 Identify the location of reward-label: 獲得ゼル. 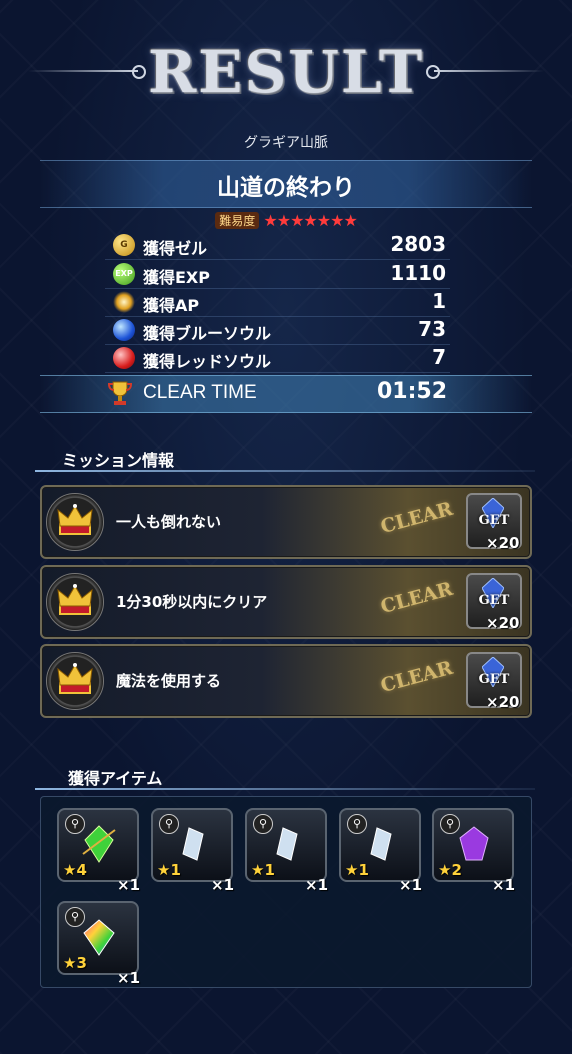
(175, 248).